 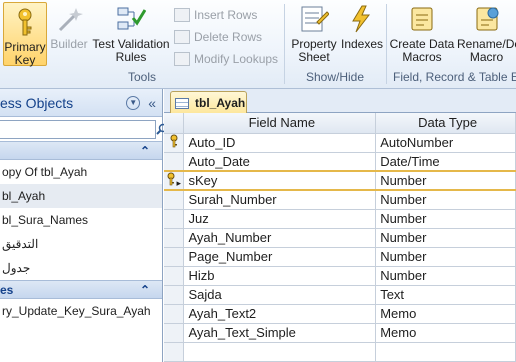 What do you see at coordinates (182, 59) in the screenshot?
I see `modify-lookups-icon` at bounding box center [182, 59].